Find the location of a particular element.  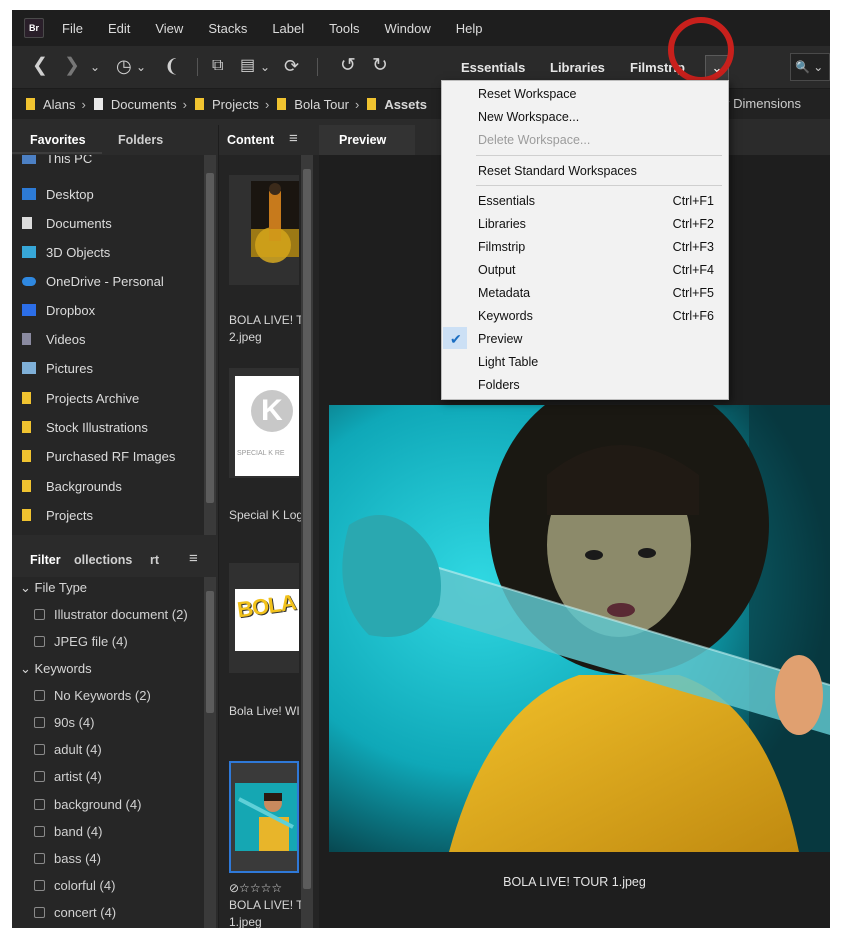

sidebar-item-videos: Videos is located at coordinates (54, 339).